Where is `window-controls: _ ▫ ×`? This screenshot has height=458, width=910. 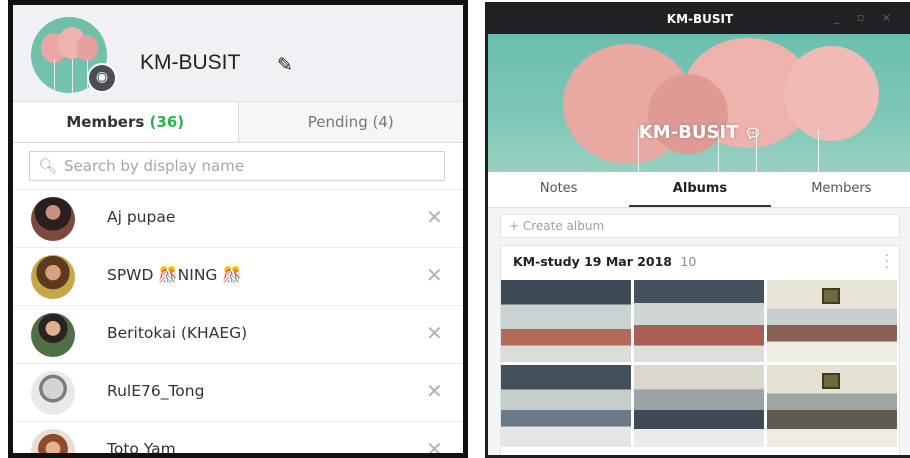
window-controls: _ ▫ × is located at coordinates (866, 17).